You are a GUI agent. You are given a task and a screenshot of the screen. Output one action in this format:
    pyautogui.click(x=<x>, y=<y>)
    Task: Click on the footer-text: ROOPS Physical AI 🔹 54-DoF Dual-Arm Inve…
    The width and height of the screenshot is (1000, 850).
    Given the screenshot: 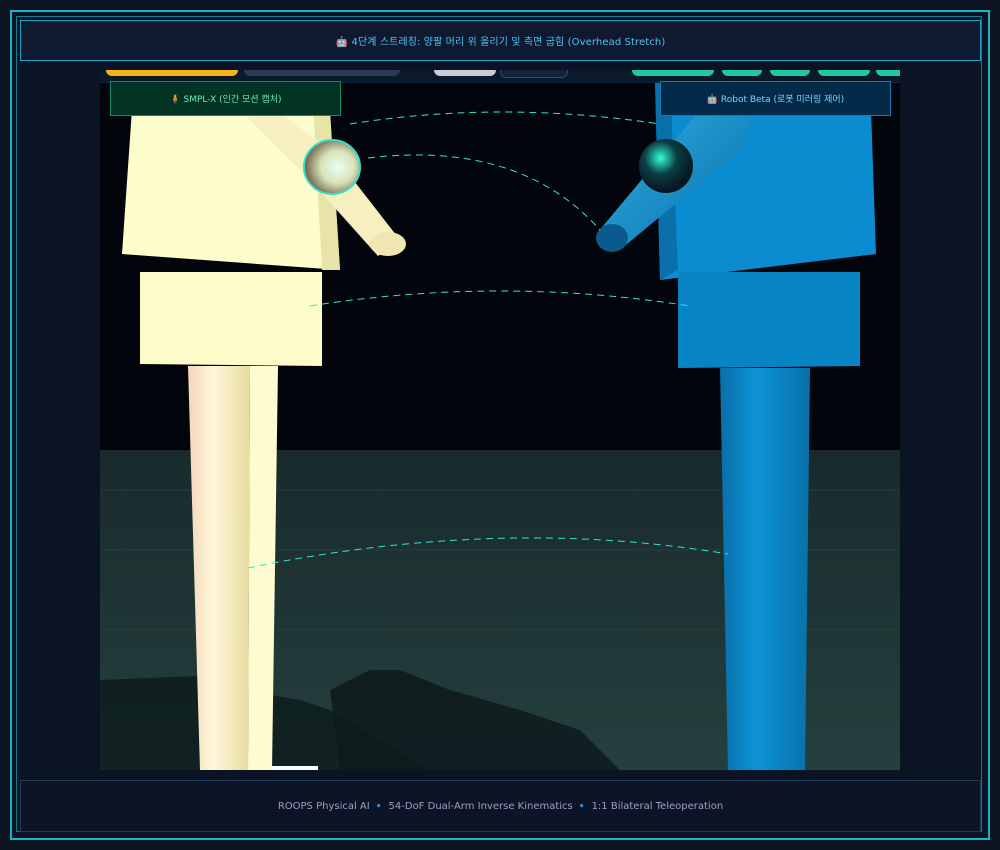 What is the action you would take?
    pyautogui.click(x=500, y=806)
    